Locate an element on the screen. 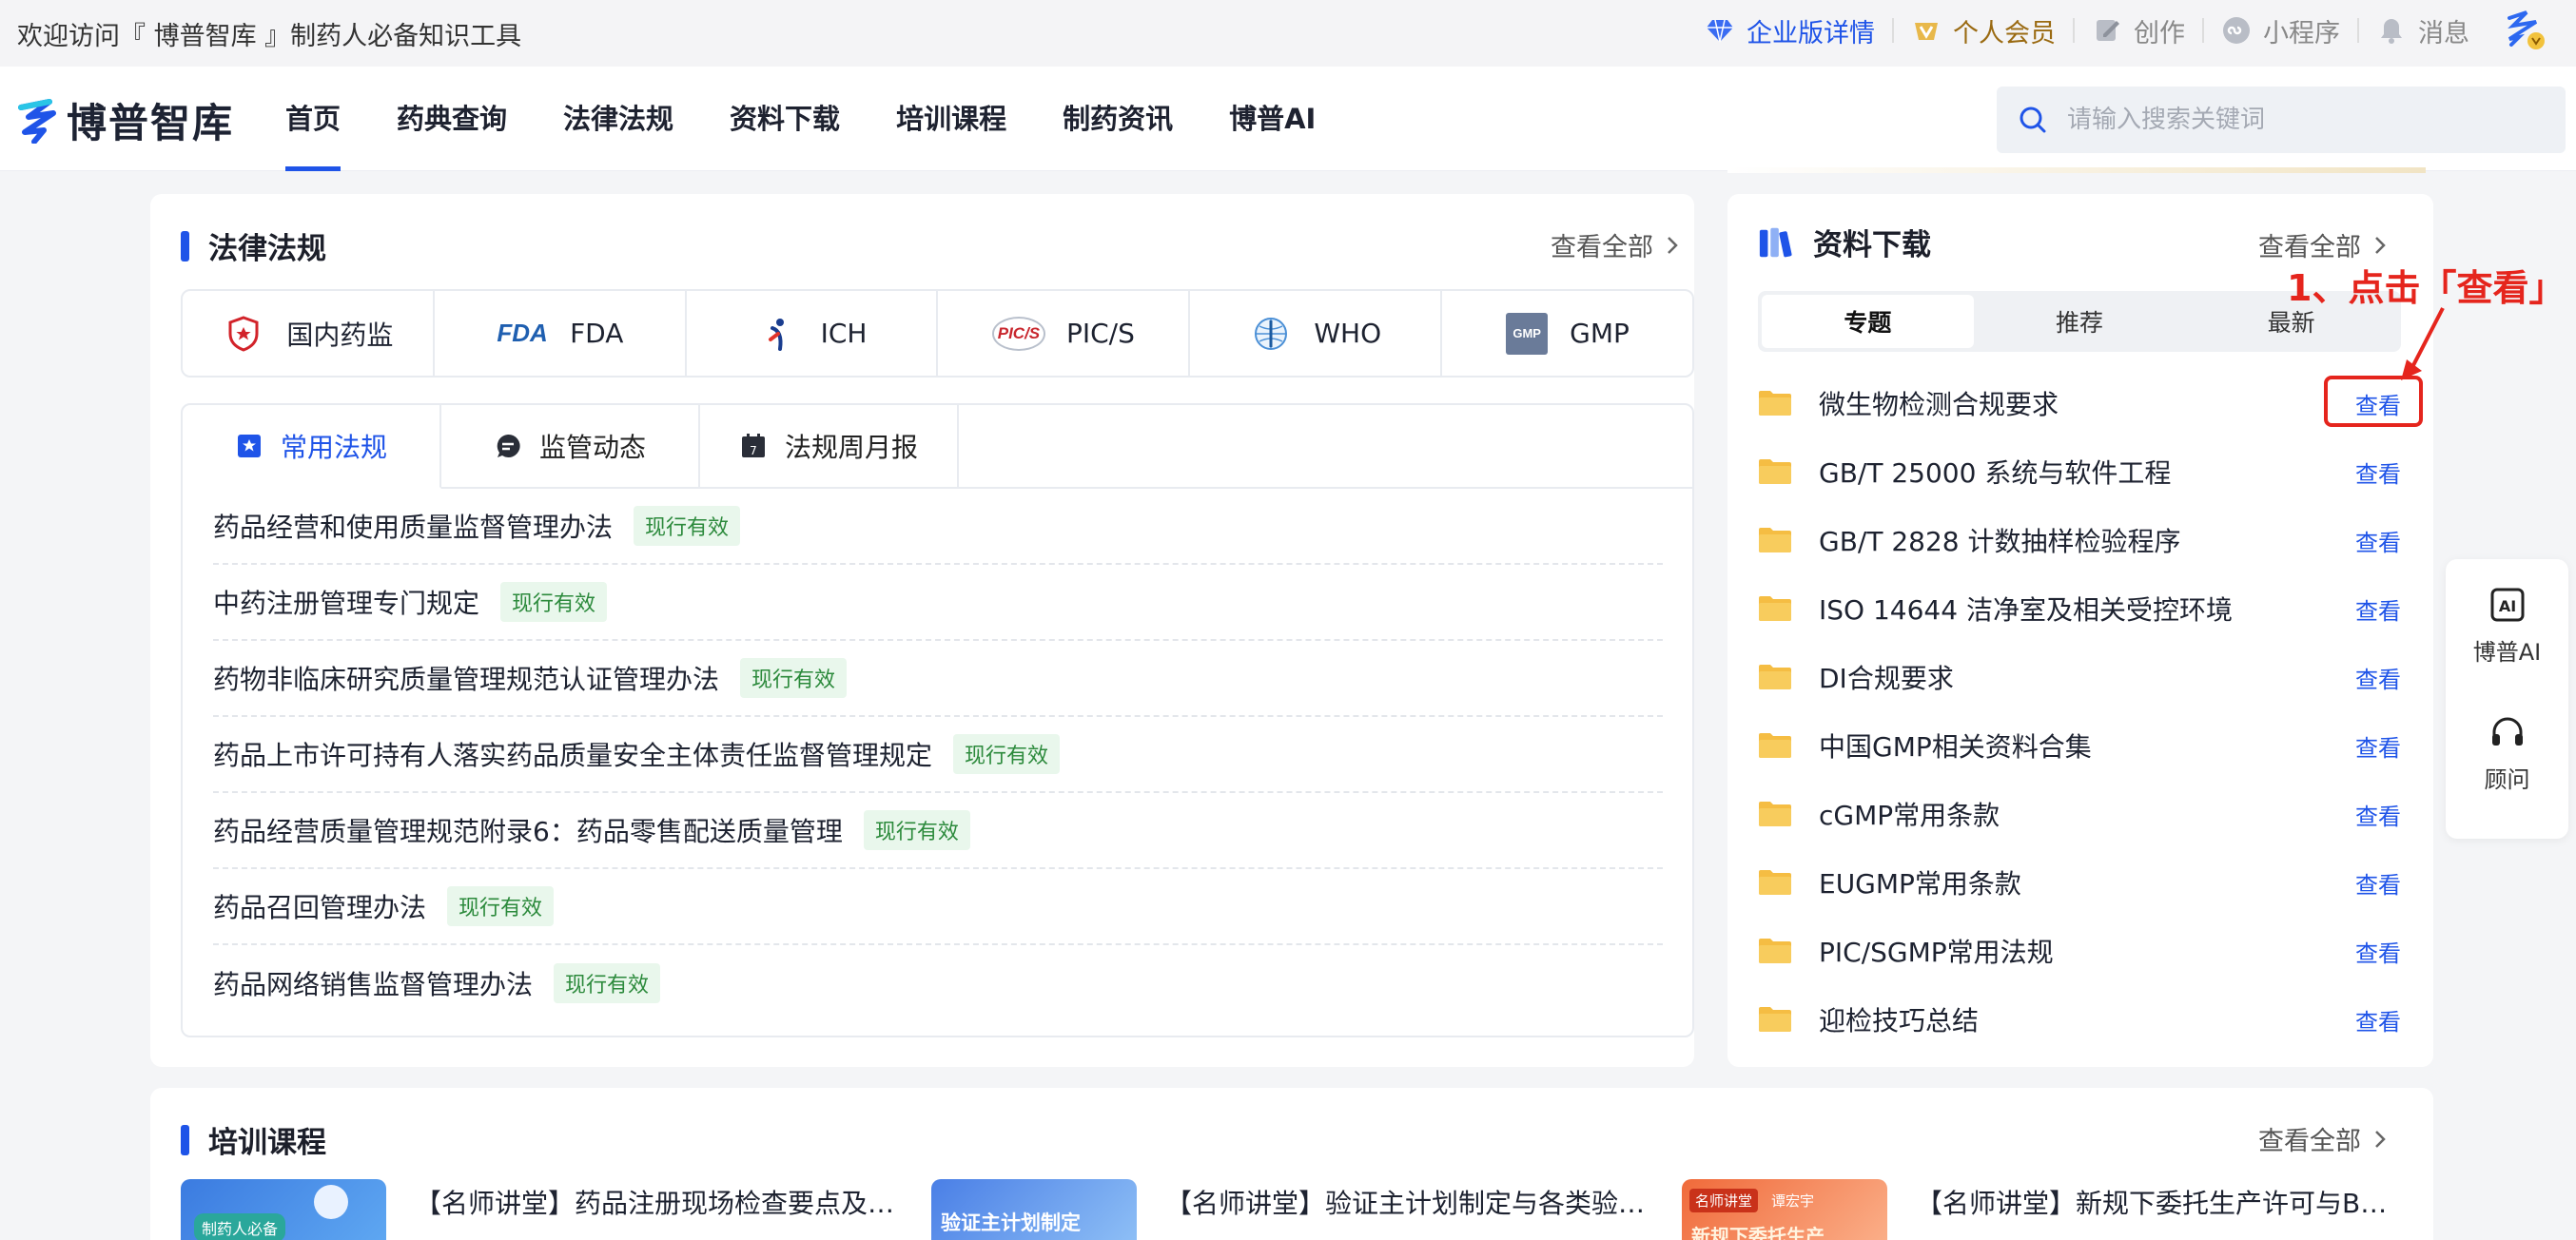 Image resolution: width=2576 pixels, height=1240 pixels. list-item: DI合规要求 查看 is located at coordinates (2080, 677).